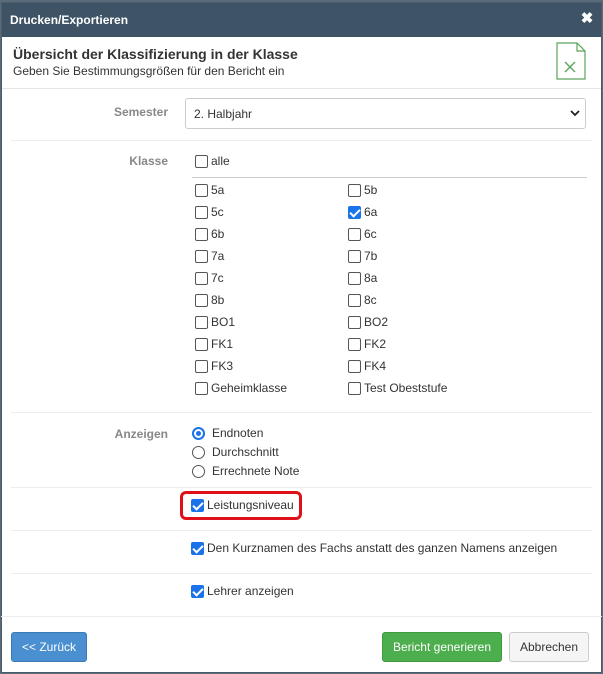 The height and width of the screenshot is (674, 603). I want to click on class-list-divider, so click(389, 177).